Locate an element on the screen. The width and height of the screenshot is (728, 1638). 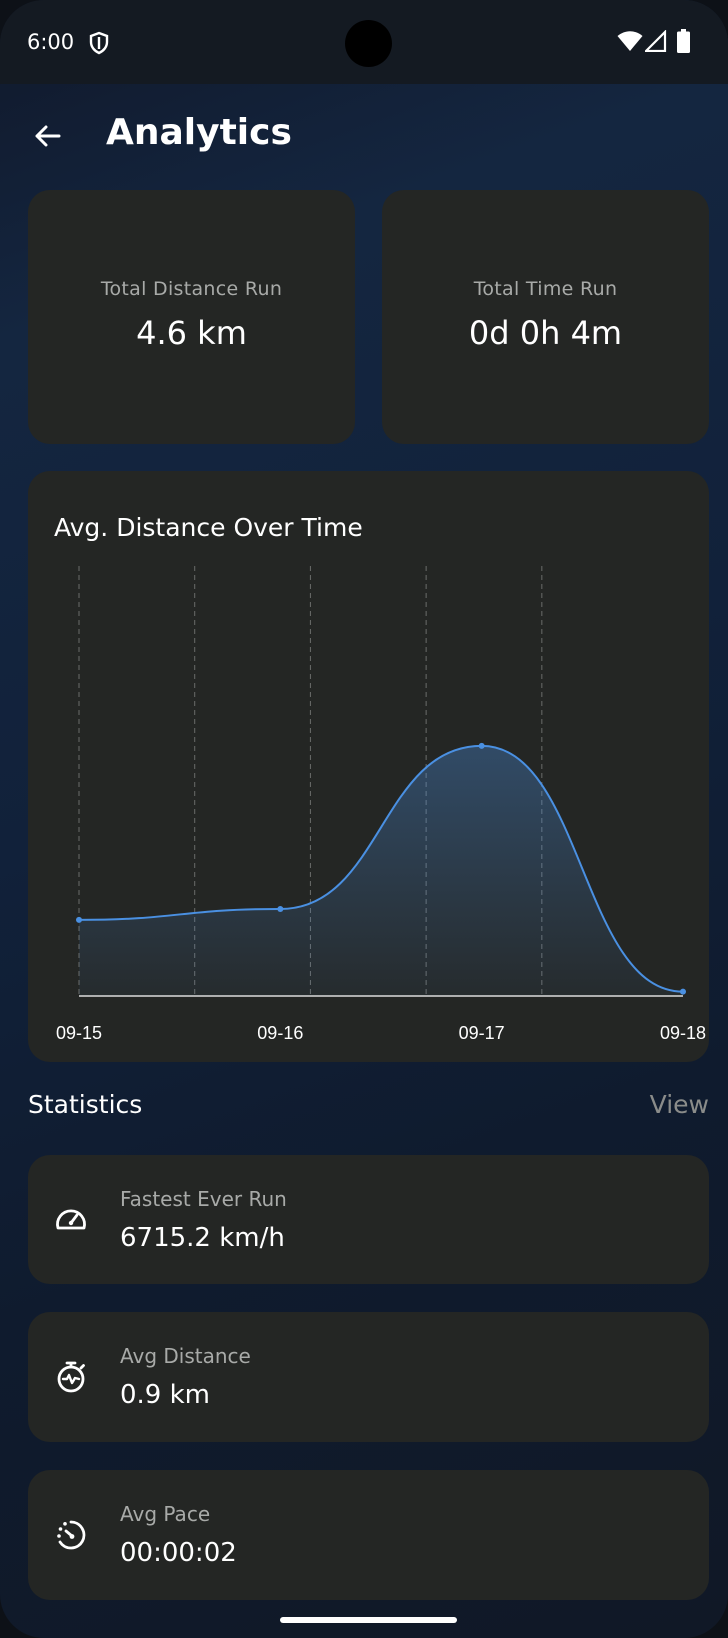
total-distance-card: Total Distance Run 4.6 km is located at coordinates (191, 317).